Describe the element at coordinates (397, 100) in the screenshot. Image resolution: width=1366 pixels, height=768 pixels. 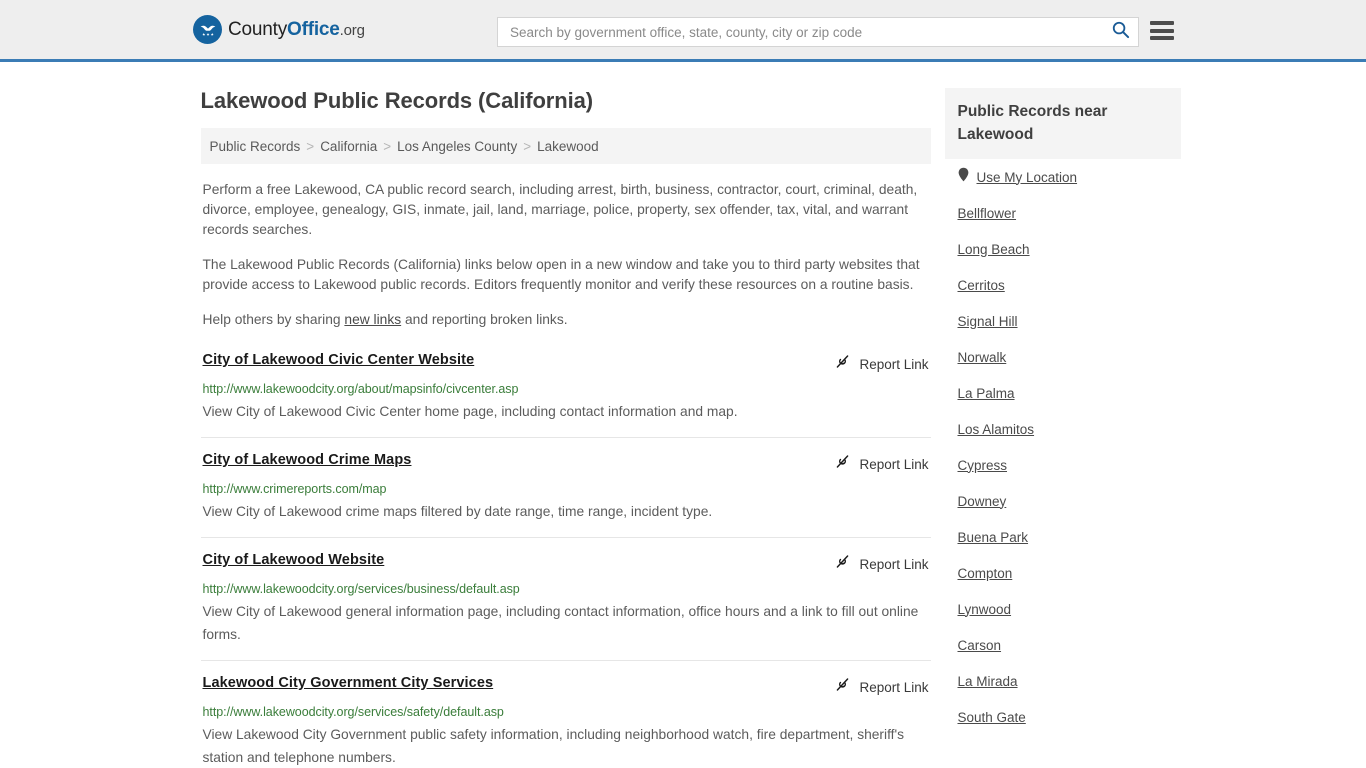
I see `page-title: Lakewood Public Records (California)` at that location.